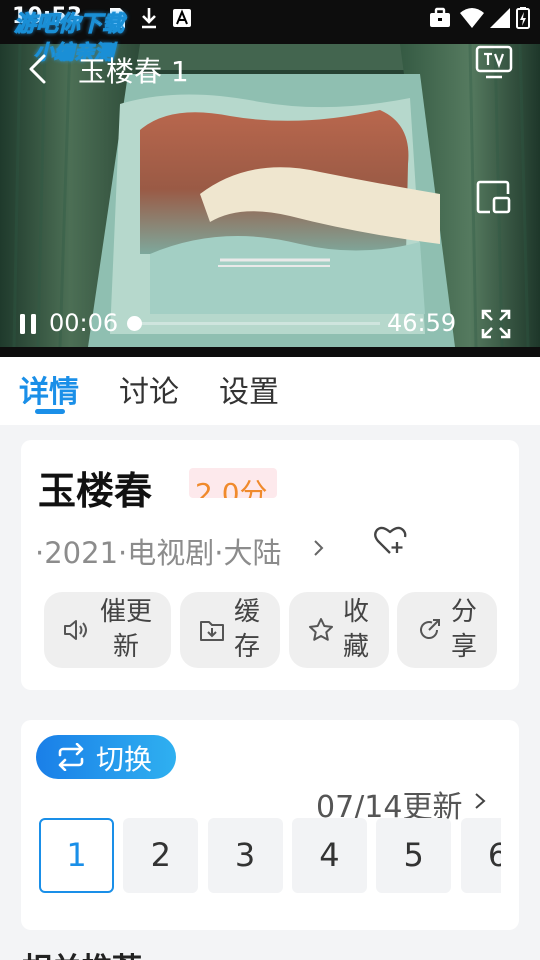  What do you see at coordinates (49, 389) in the screenshot?
I see `tab-details: 详情` at bounding box center [49, 389].